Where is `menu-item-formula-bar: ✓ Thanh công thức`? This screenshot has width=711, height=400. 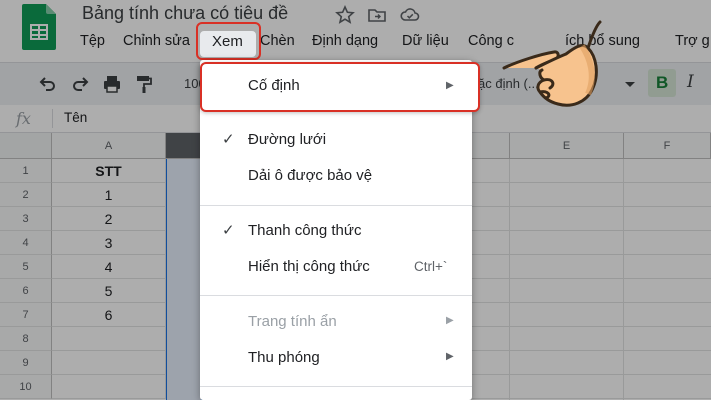
menu-item-formula-bar: ✓ Thanh công thức is located at coordinates (336, 231).